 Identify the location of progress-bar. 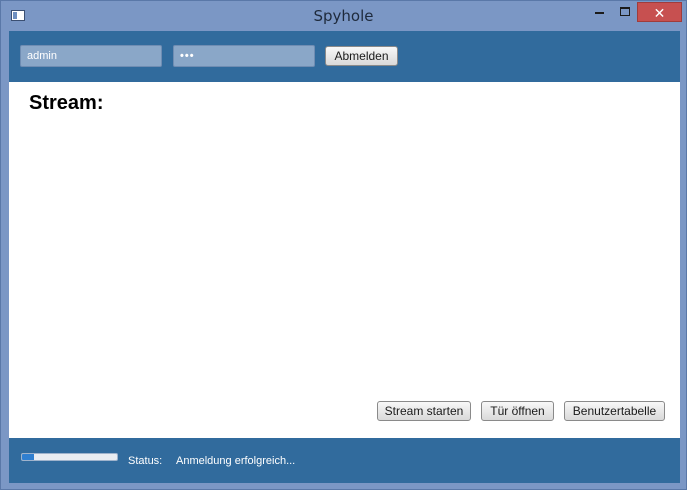
(69, 457).